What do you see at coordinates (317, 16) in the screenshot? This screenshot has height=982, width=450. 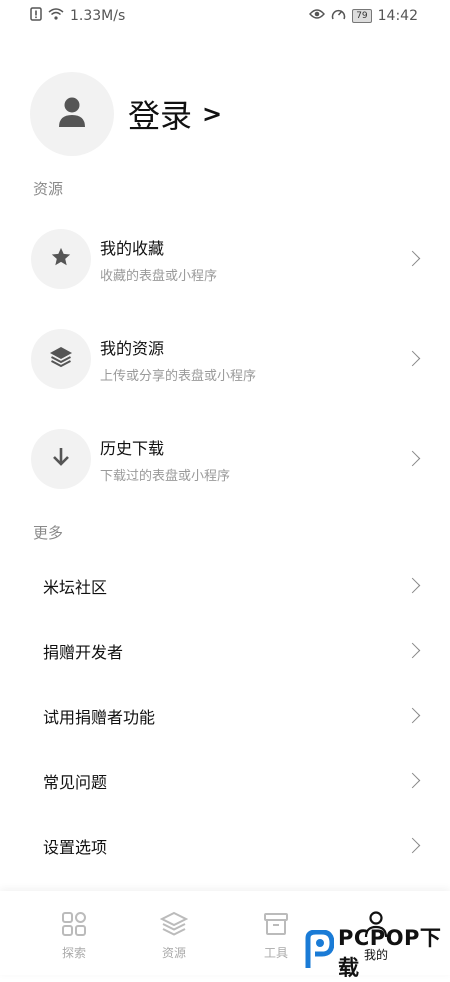 I see `eye-icon` at bounding box center [317, 16].